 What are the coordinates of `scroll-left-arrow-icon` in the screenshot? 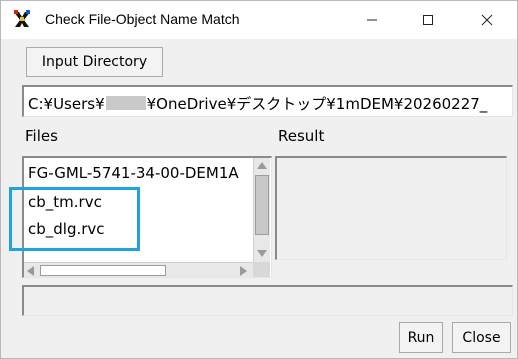 It's located at (30, 271).